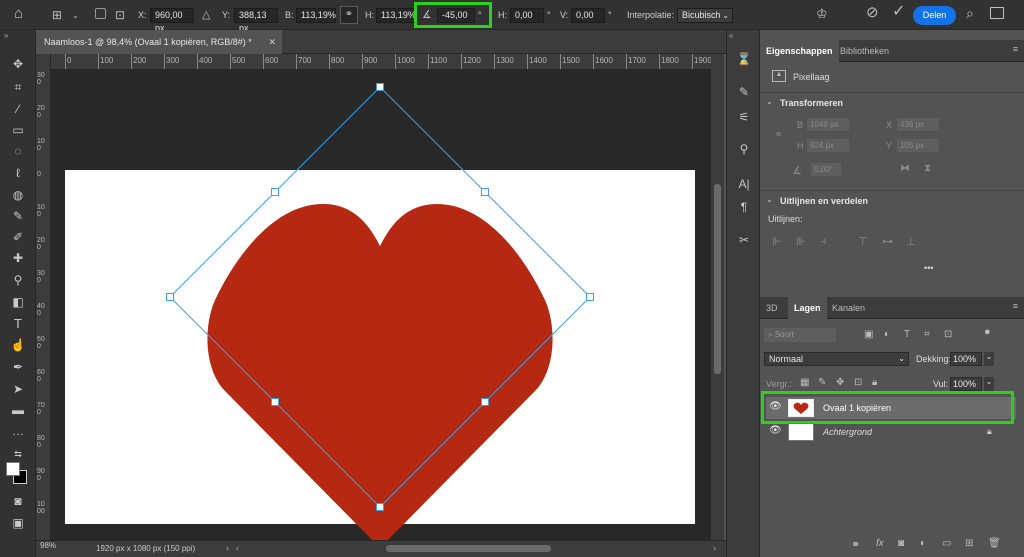 The width and height of the screenshot is (1024, 557). I want to click on tab-channels: Kanalen, so click(848, 308).